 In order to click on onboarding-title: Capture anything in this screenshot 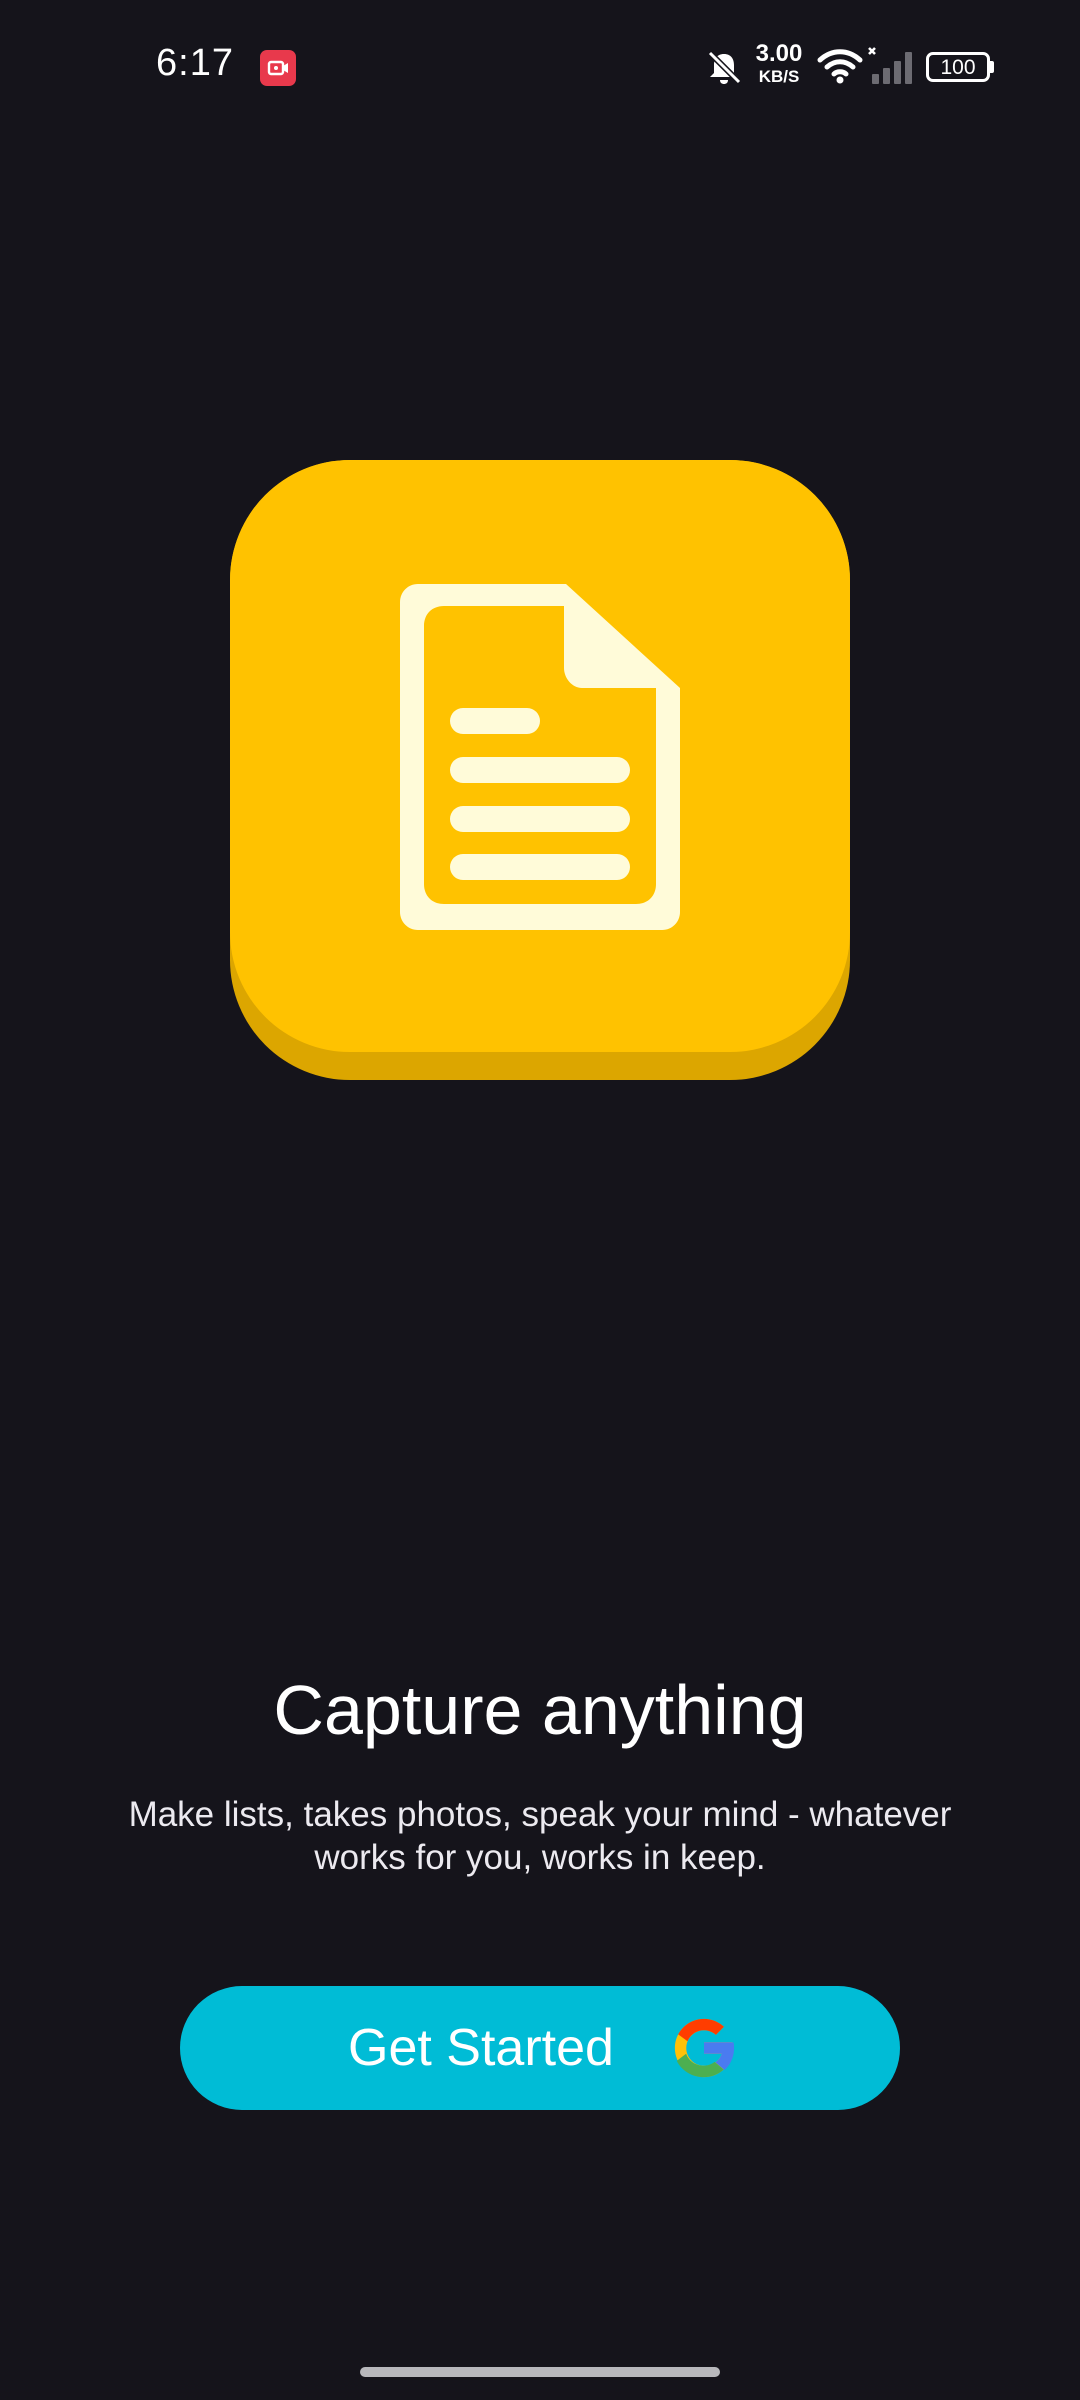, I will do `click(540, 1710)`.